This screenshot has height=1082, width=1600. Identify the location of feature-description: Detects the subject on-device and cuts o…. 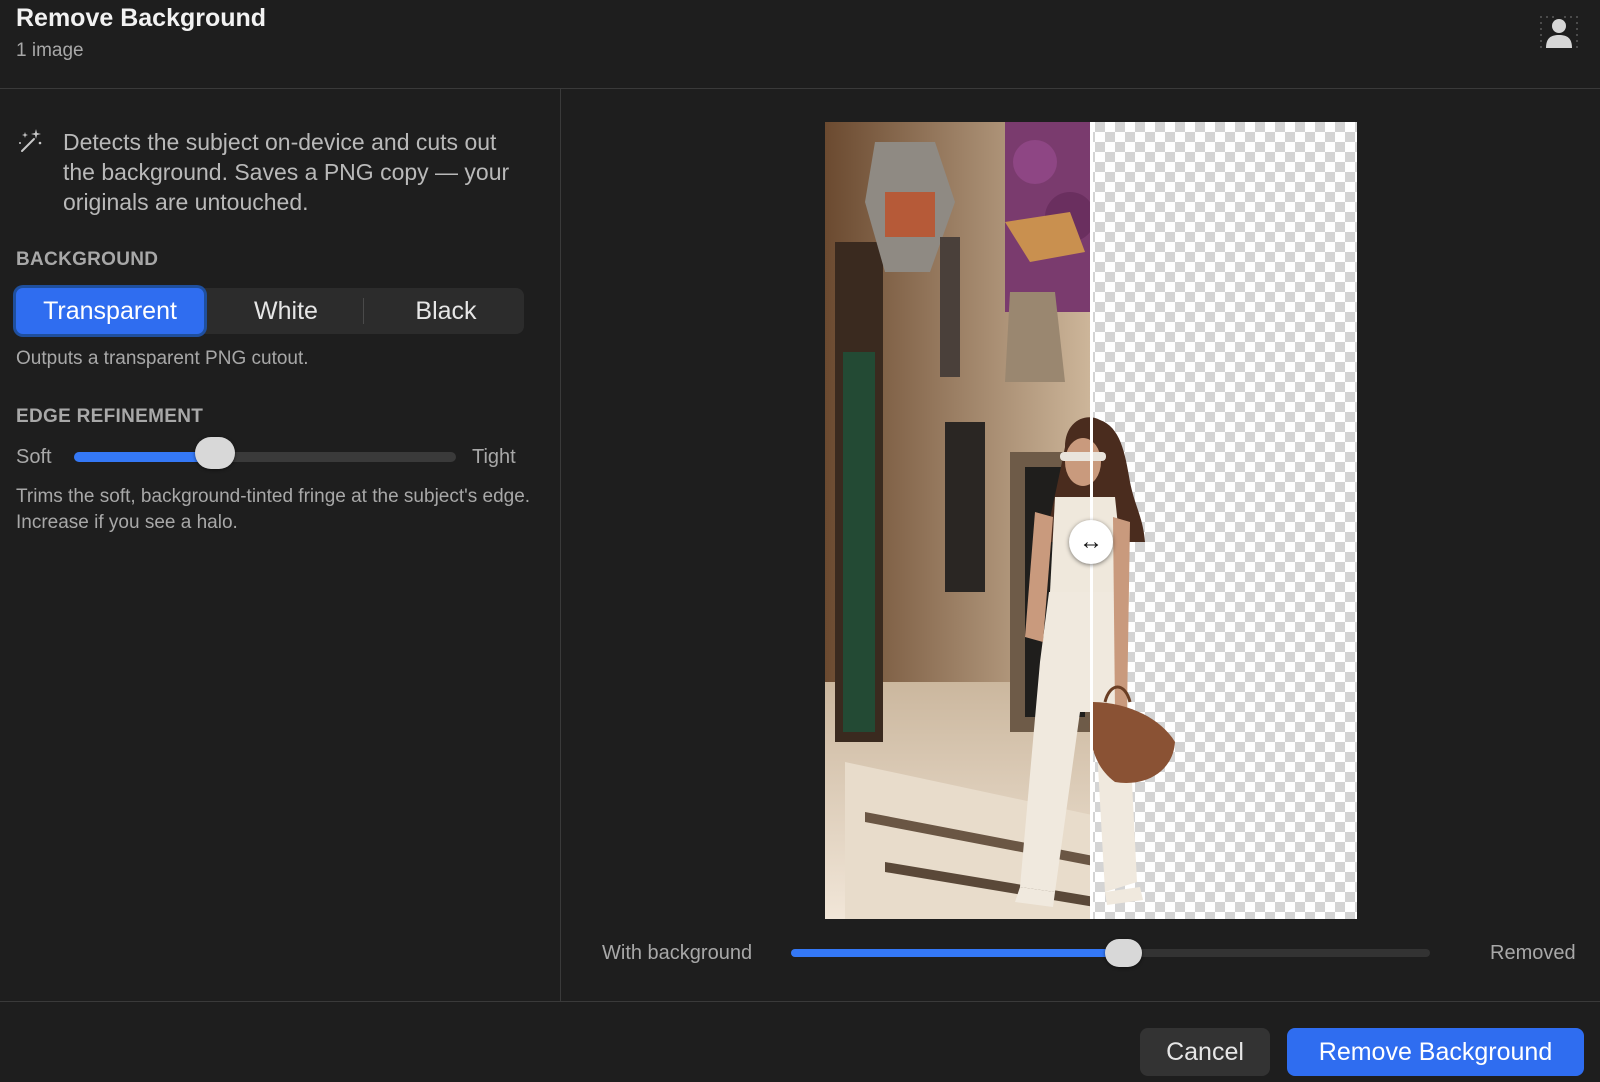
(286, 172).